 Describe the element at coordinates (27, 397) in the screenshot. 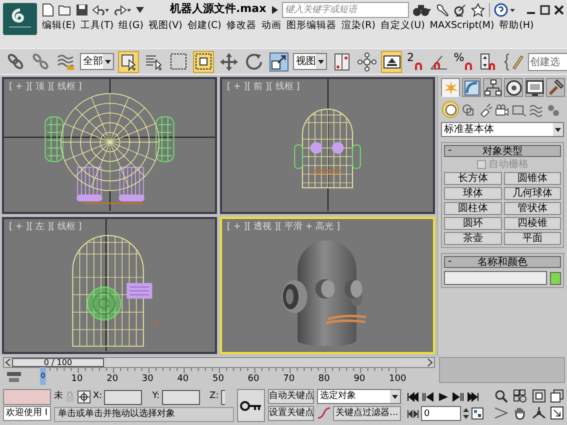

I see `listener-field` at that location.